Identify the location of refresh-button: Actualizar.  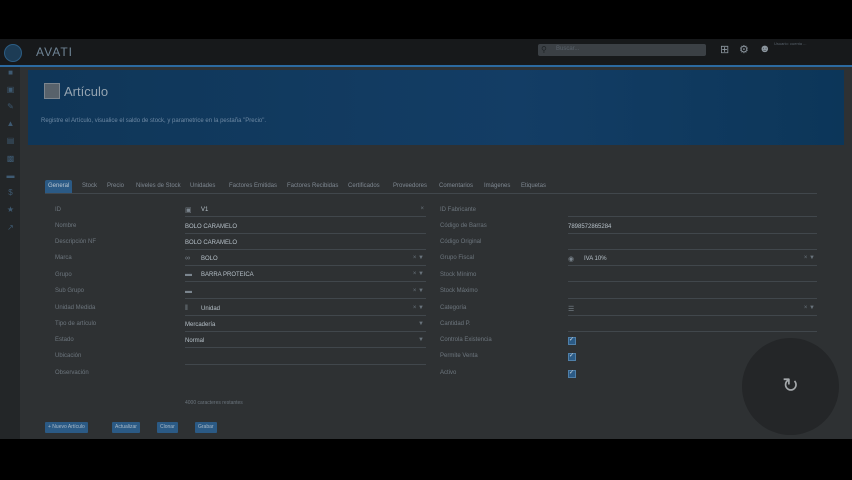
(126, 427).